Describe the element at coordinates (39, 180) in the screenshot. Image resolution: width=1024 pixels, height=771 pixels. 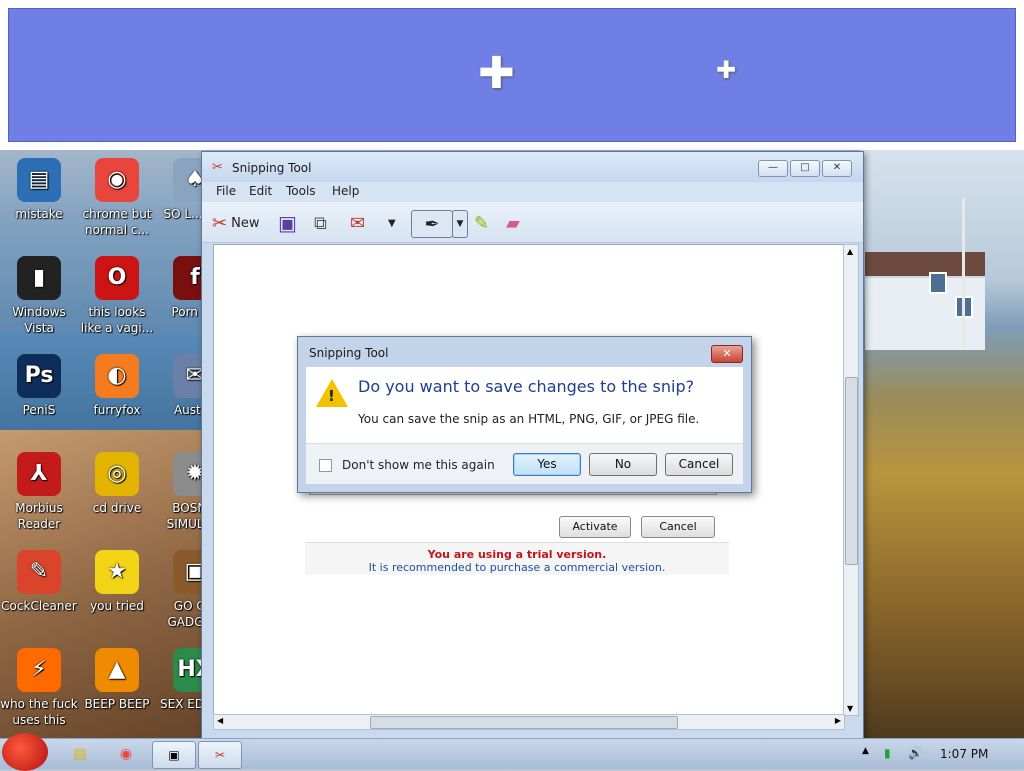
I see `desktop-icon-image: ▤` at that location.